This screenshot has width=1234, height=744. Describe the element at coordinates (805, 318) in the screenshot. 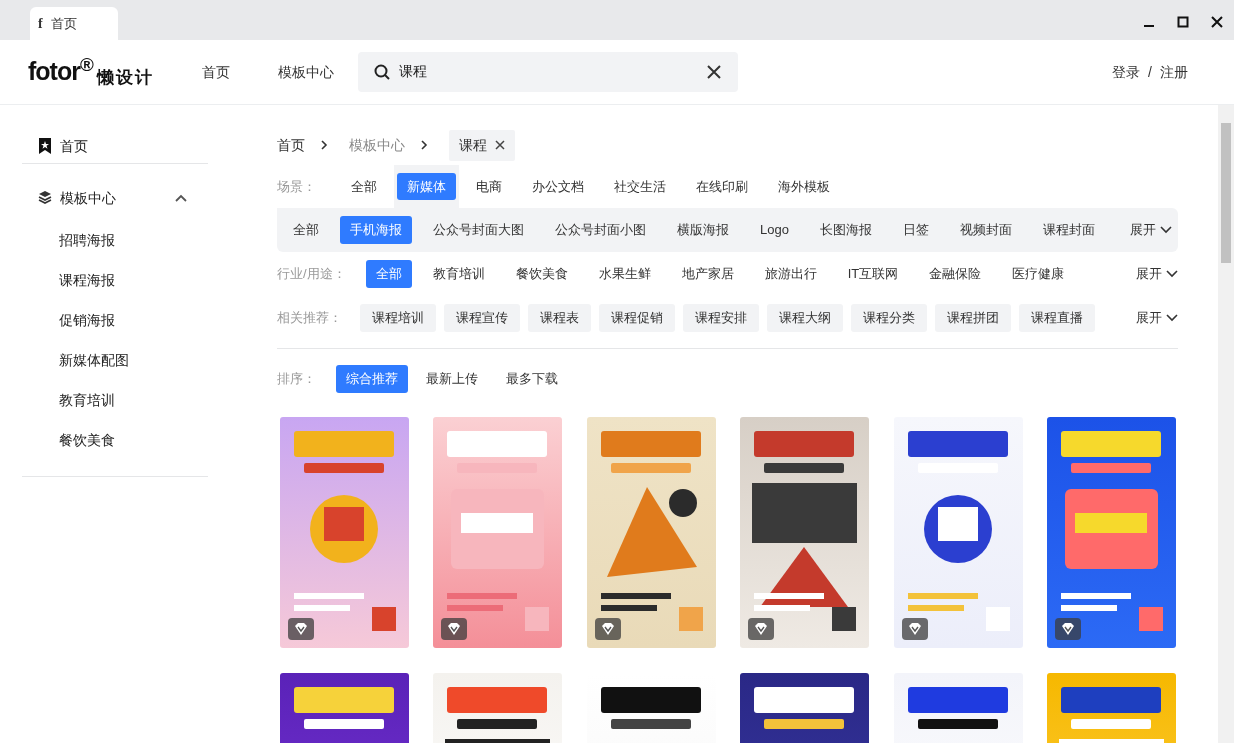

I see `related-tag: 课程大纲` at that location.